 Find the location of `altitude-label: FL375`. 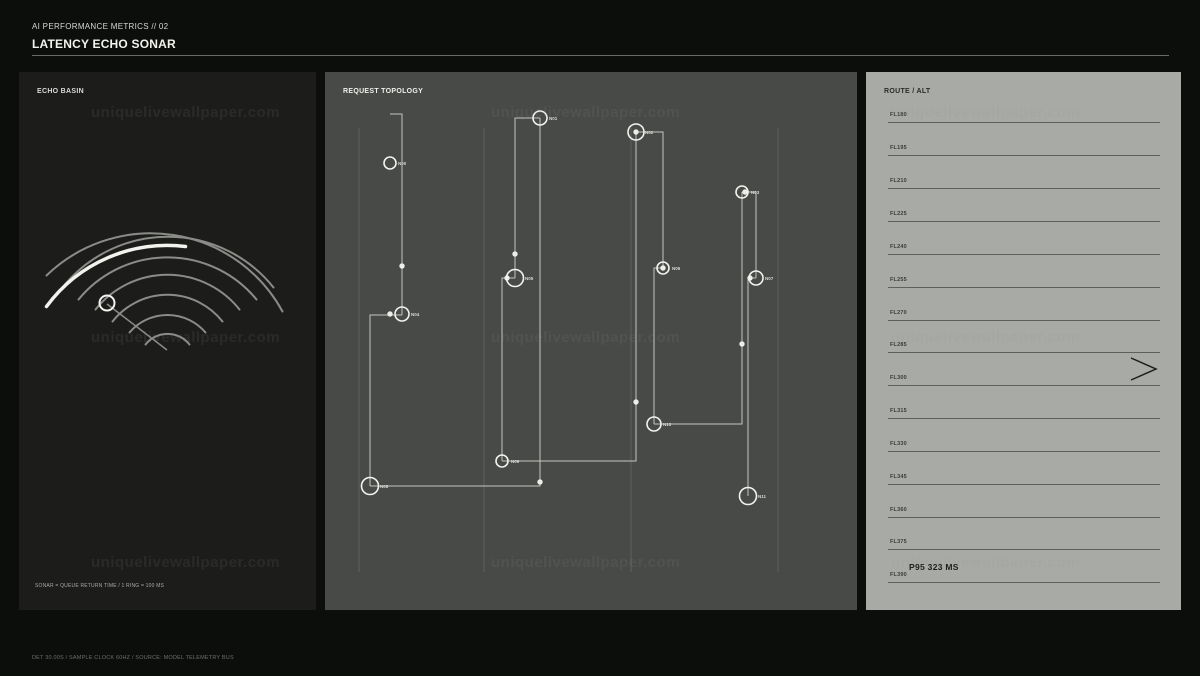

altitude-label: FL375 is located at coordinates (898, 542).